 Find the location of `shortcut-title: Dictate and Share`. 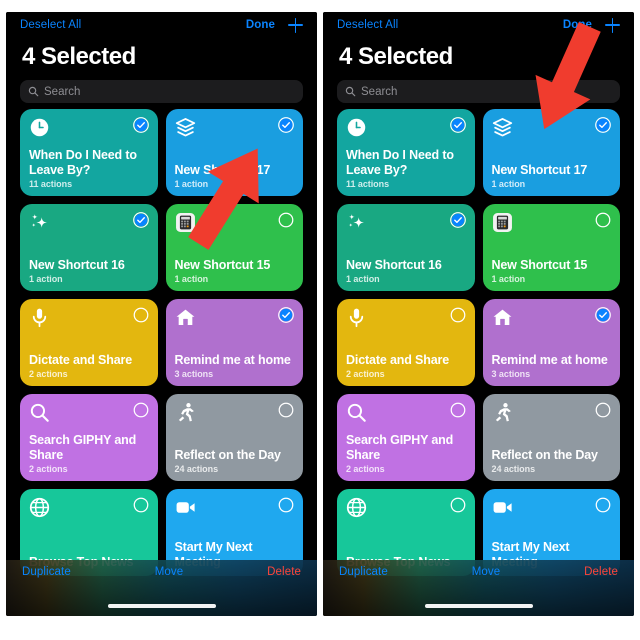

shortcut-title: Dictate and Share is located at coordinates (398, 359).